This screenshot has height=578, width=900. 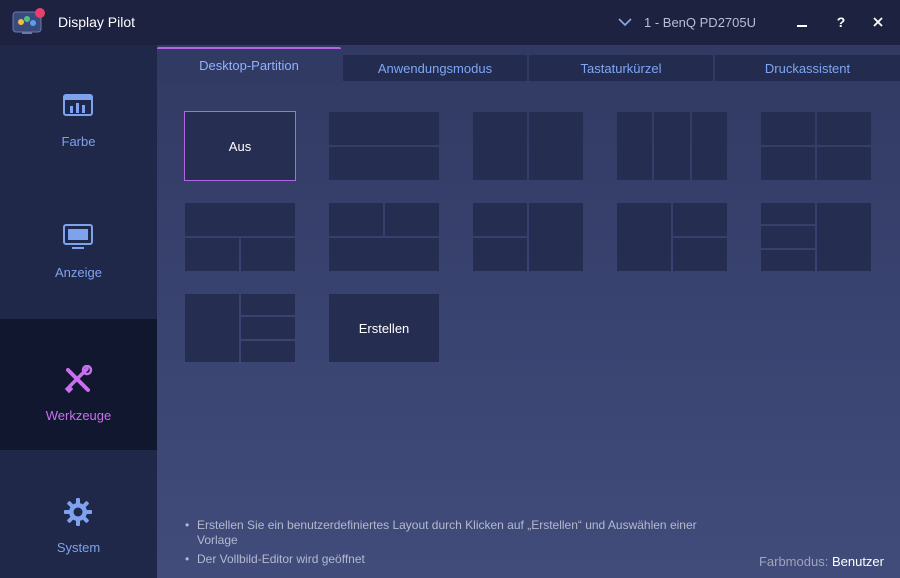 I want to click on chevron-down-icon, so click(x=625, y=22).